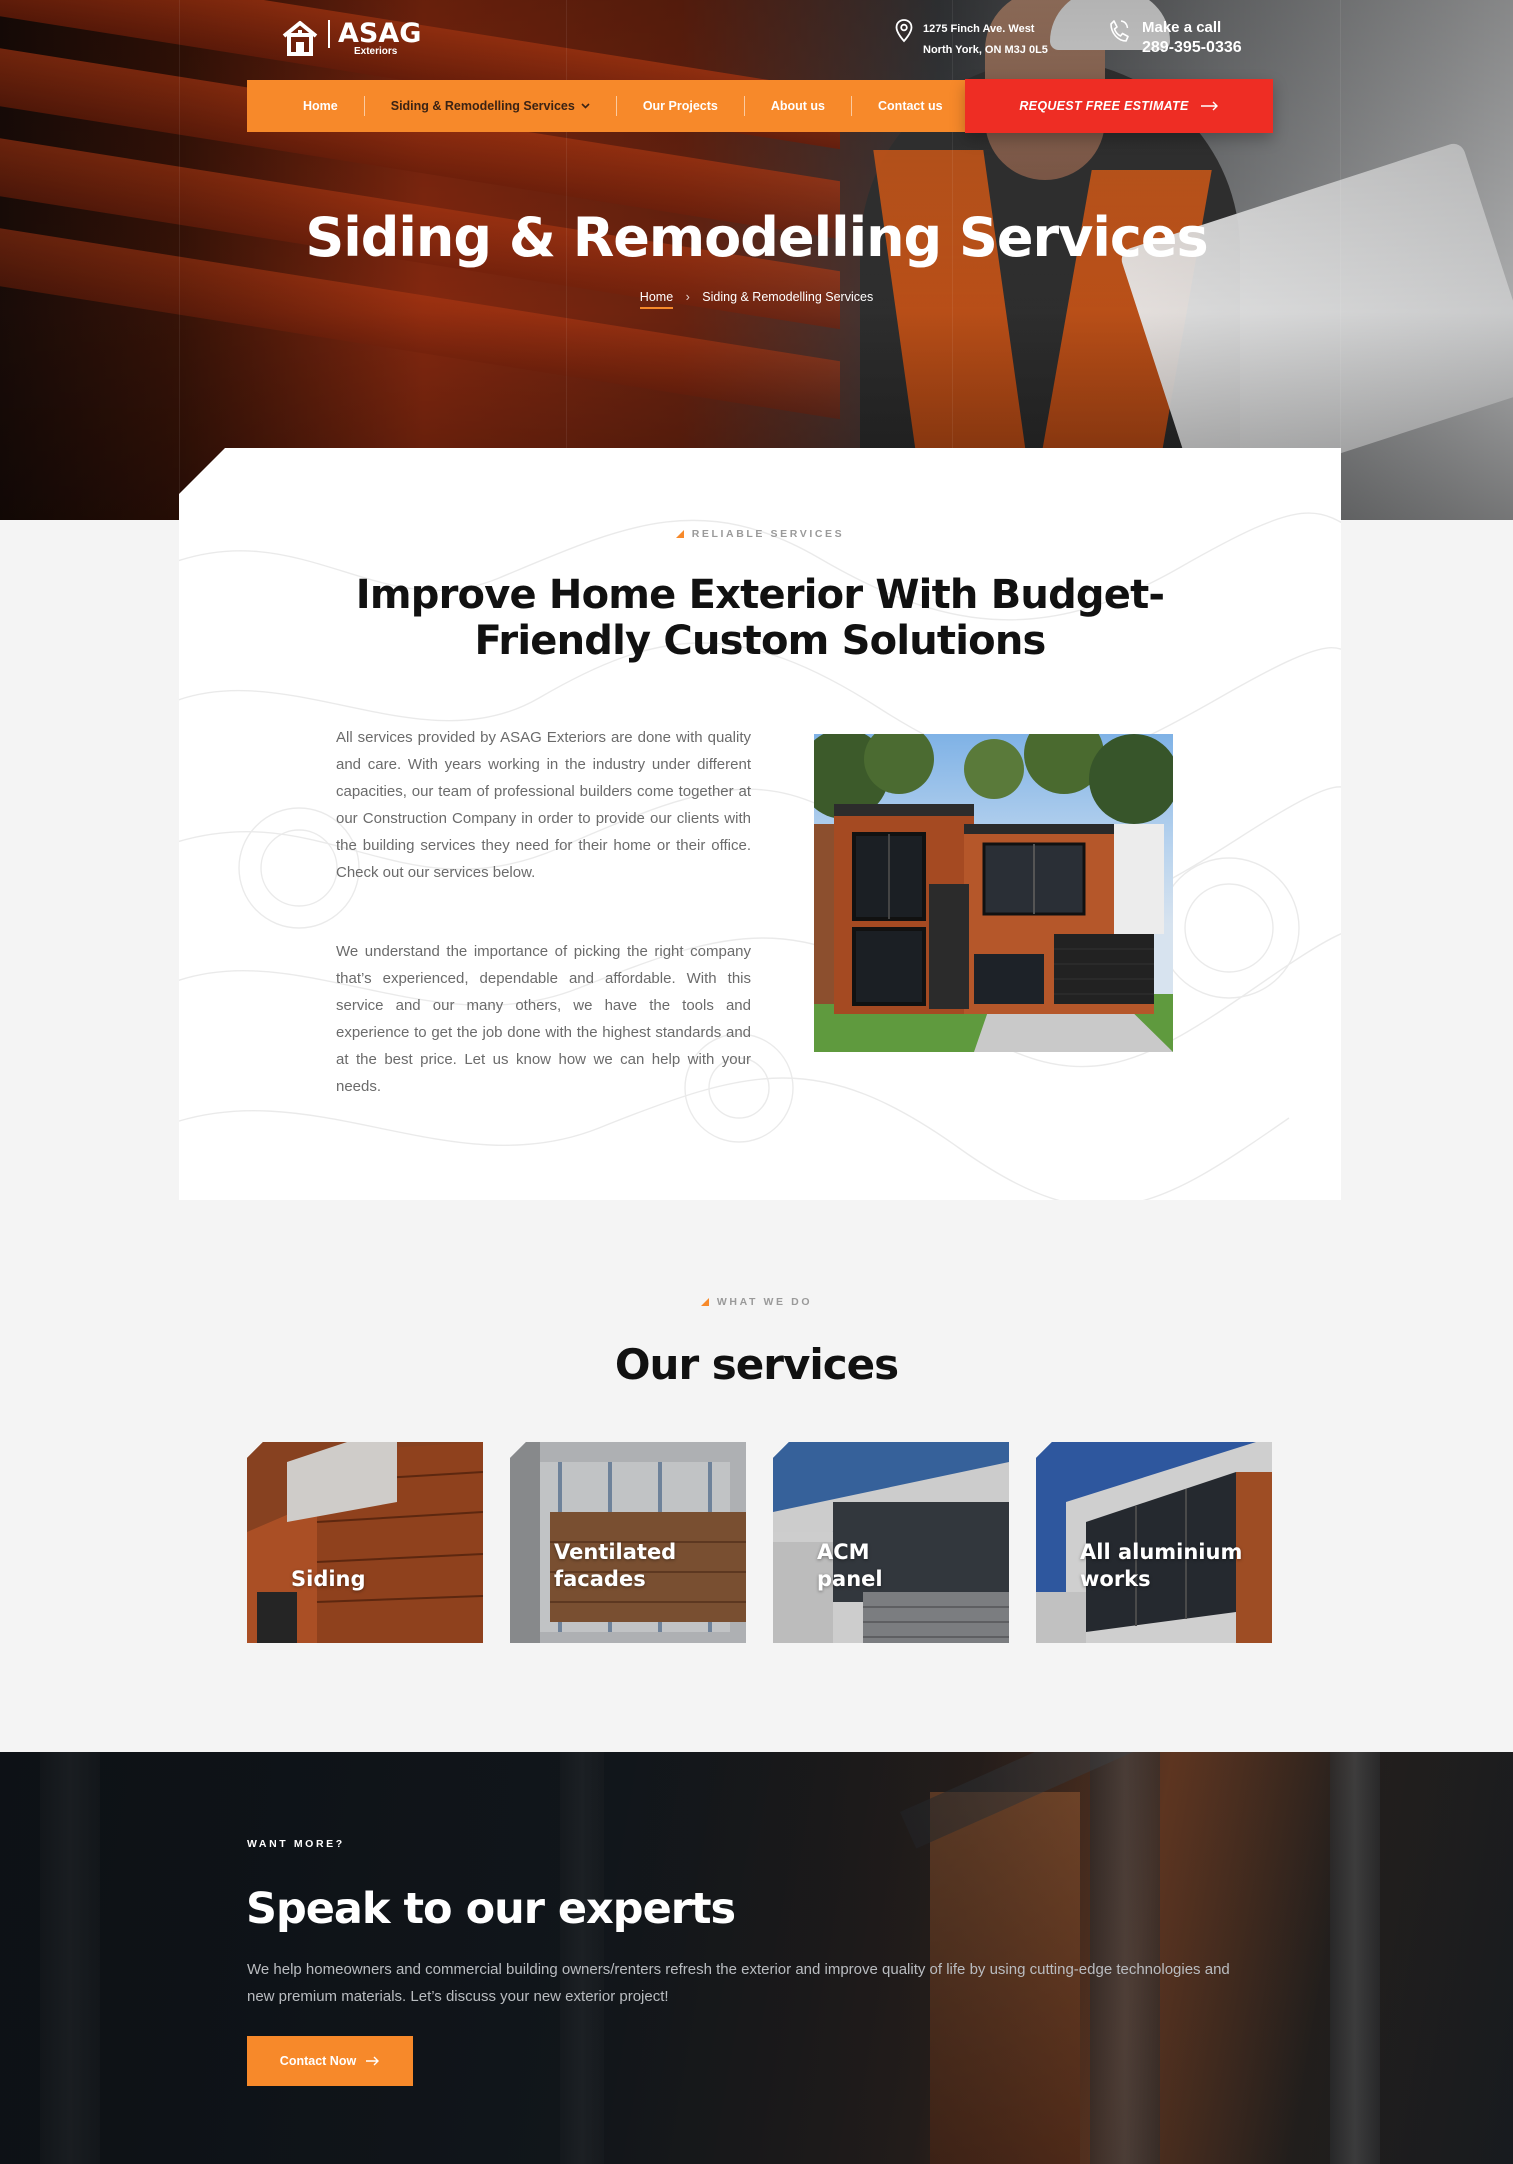 The width and height of the screenshot is (1513, 2164). What do you see at coordinates (1192, 48) in the screenshot?
I see `call-number: 289-395-0336` at bounding box center [1192, 48].